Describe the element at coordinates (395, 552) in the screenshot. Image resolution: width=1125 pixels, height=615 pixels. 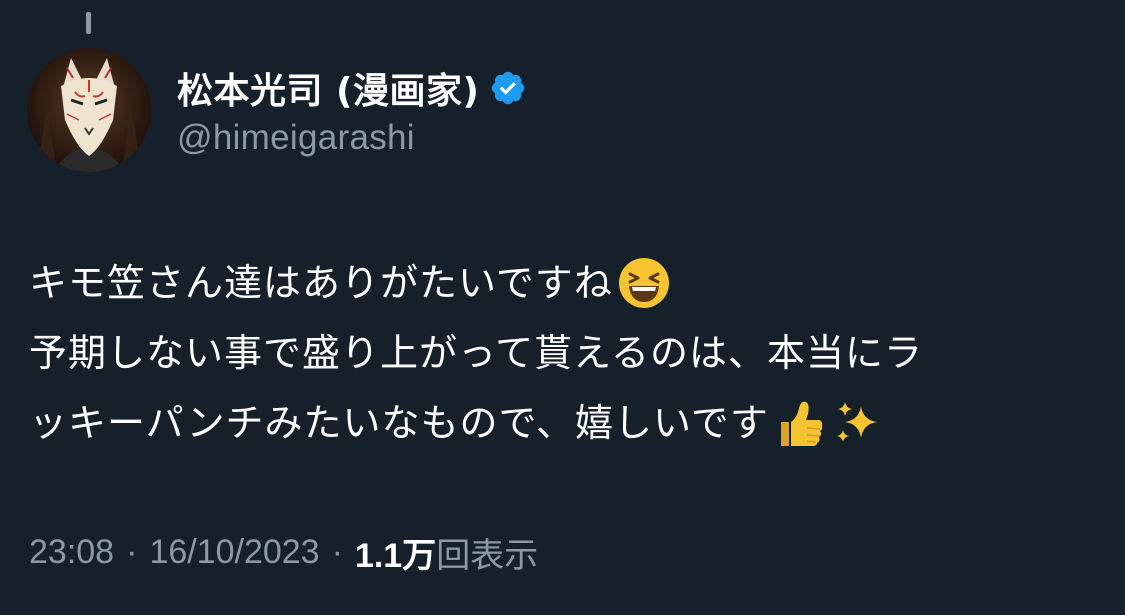
I see `views-count: 1.1万` at that location.